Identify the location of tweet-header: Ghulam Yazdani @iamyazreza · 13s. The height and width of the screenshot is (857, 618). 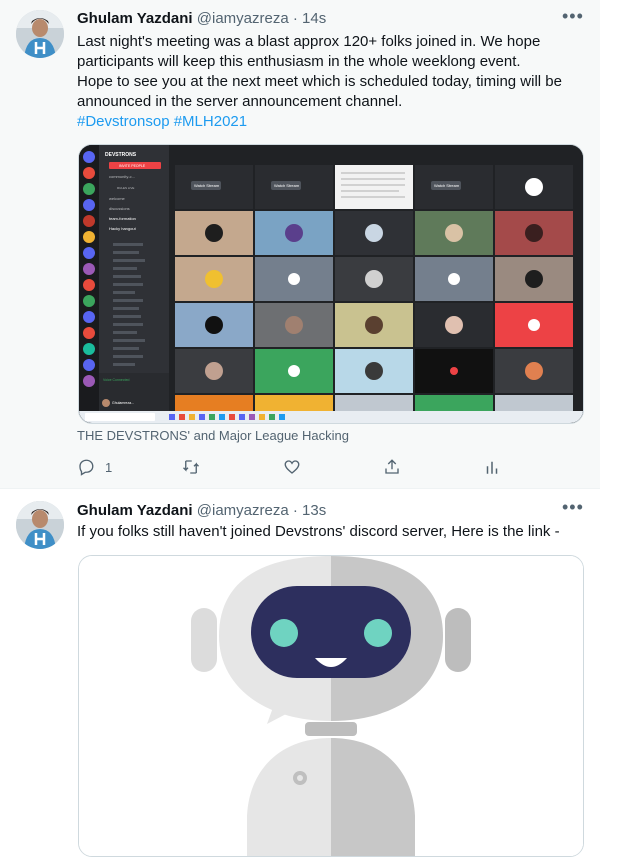
(201, 512).